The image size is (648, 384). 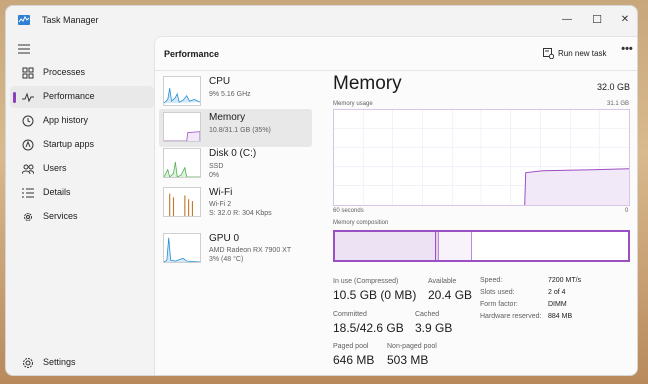 What do you see at coordinates (348, 211) in the screenshot?
I see `time-span-label: 60 seconds` at bounding box center [348, 211].